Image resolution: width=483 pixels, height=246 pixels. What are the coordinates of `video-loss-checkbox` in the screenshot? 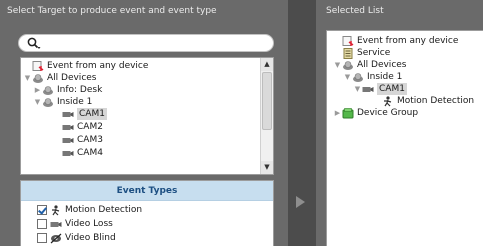 It's located at (42, 224).